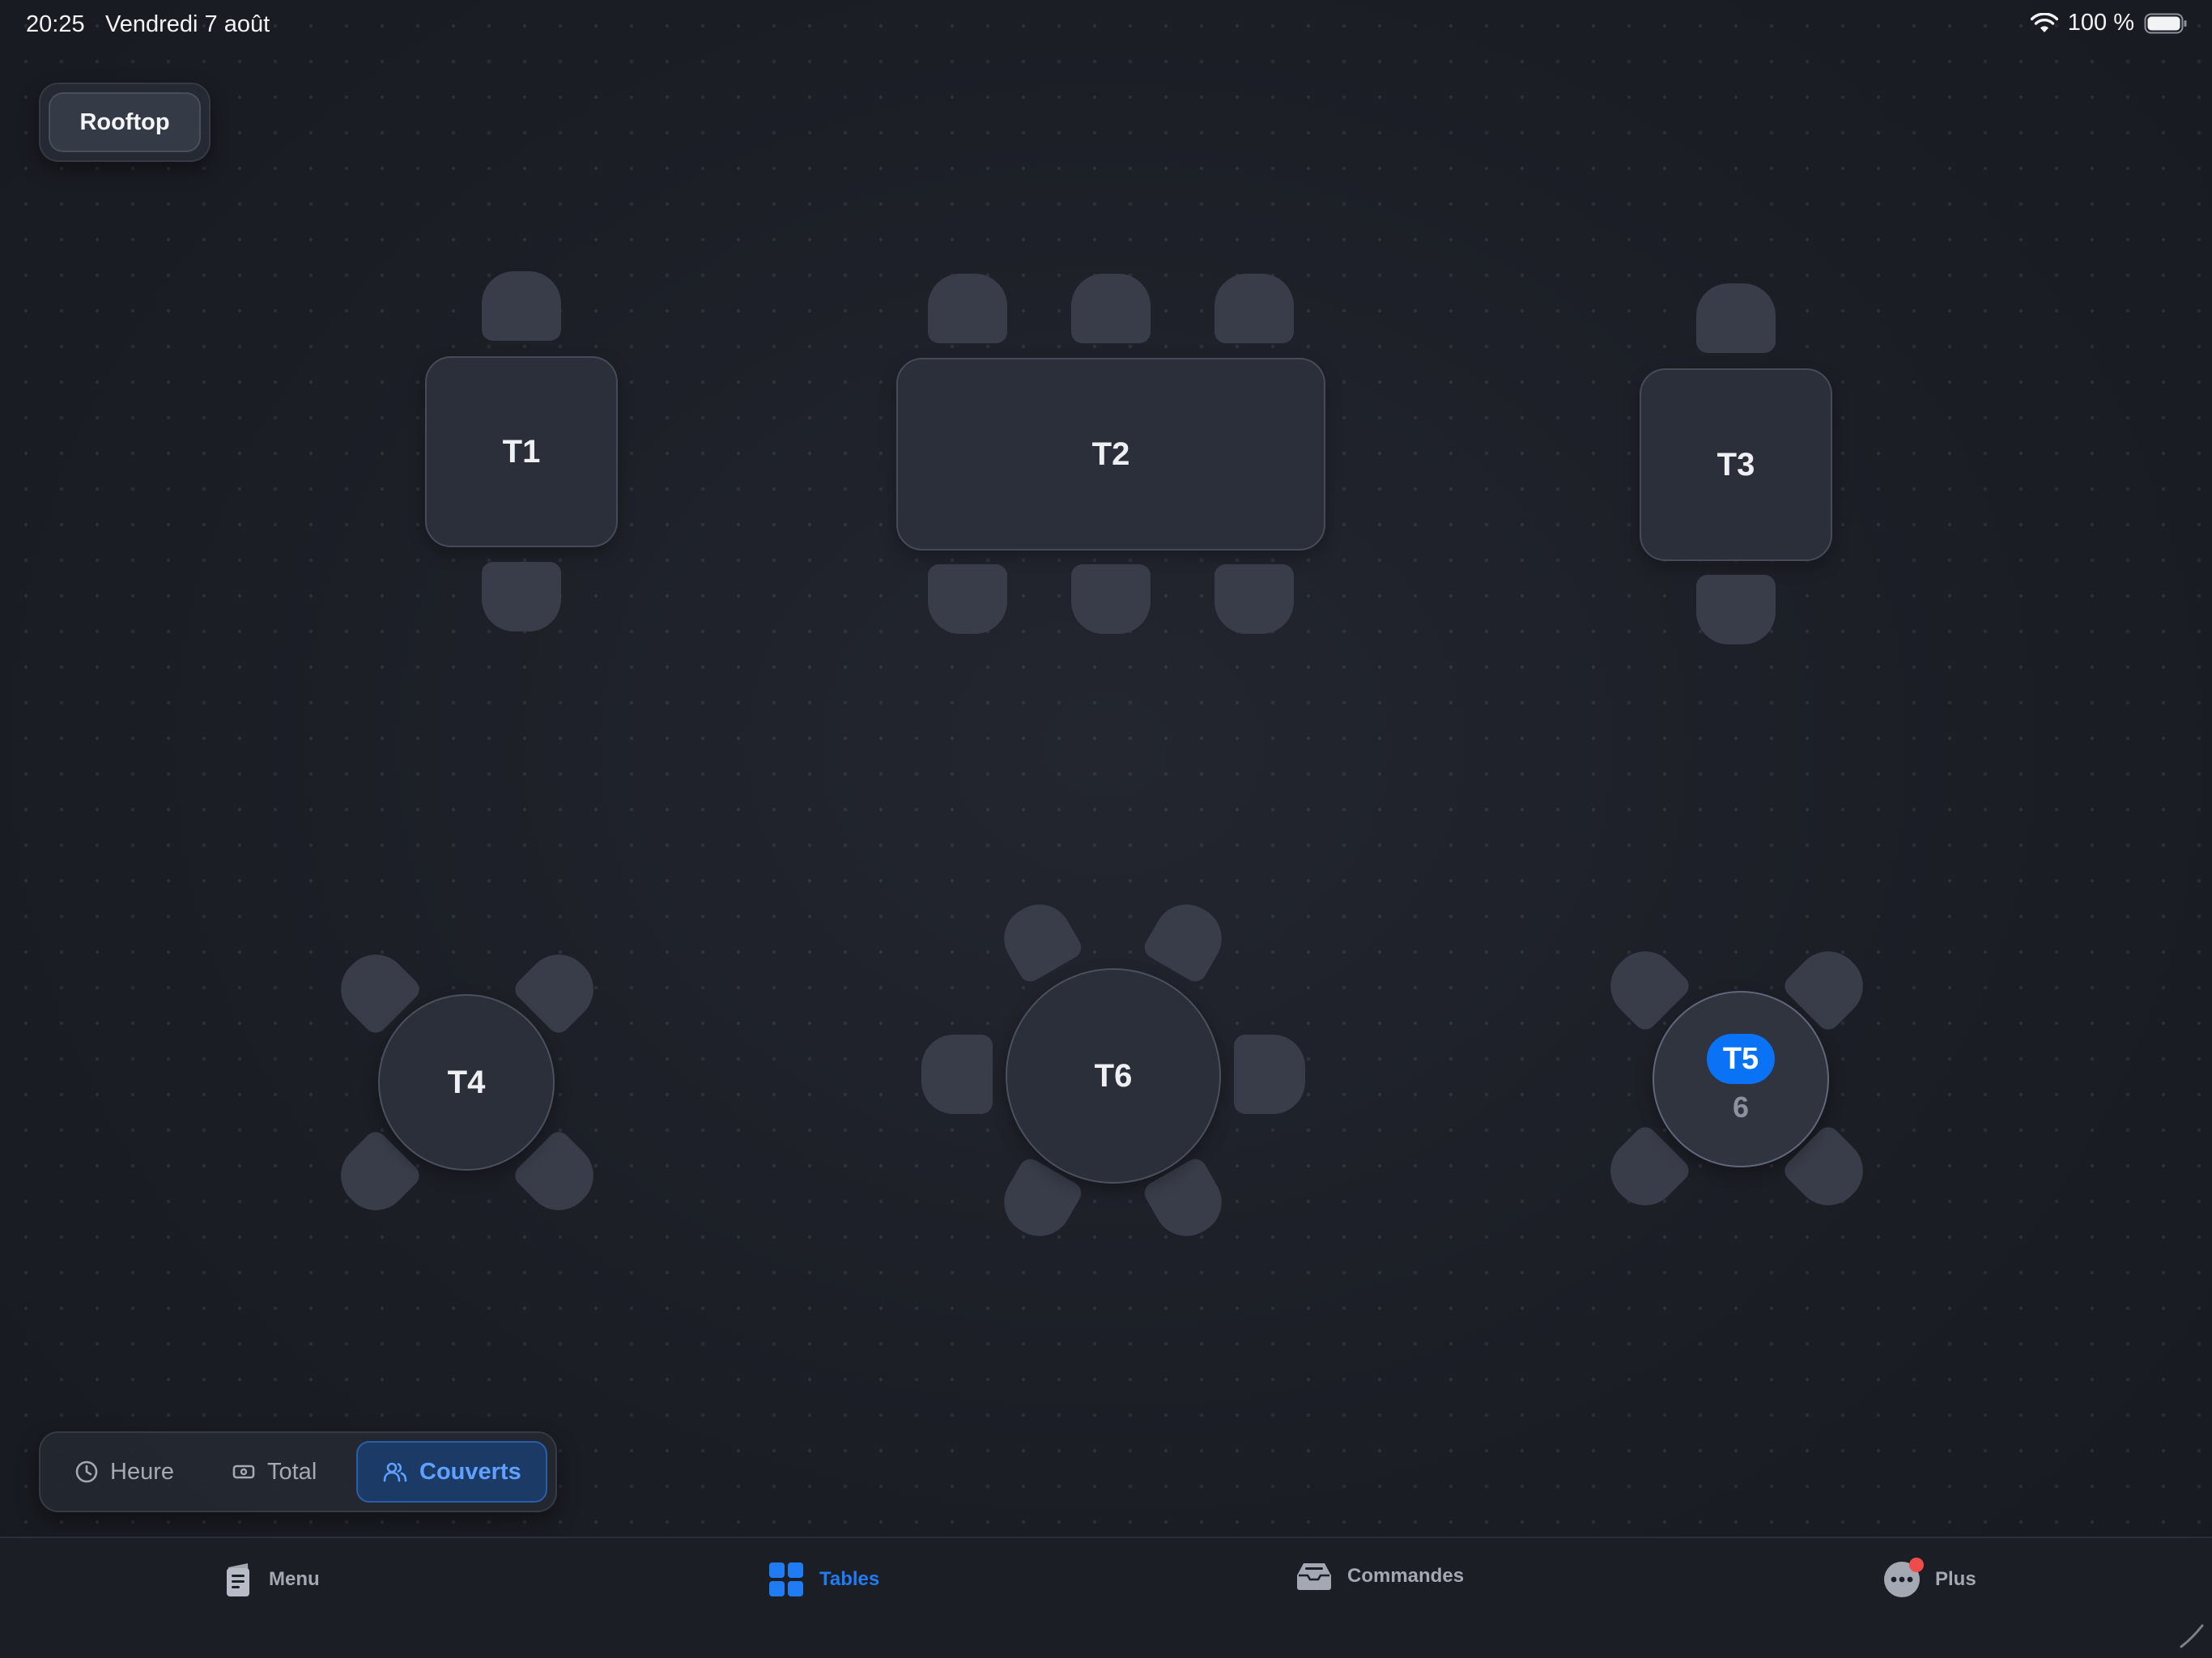 The width and height of the screenshot is (2212, 1658). What do you see at coordinates (1930, 1578) in the screenshot?
I see `tab-plus: Plus` at bounding box center [1930, 1578].